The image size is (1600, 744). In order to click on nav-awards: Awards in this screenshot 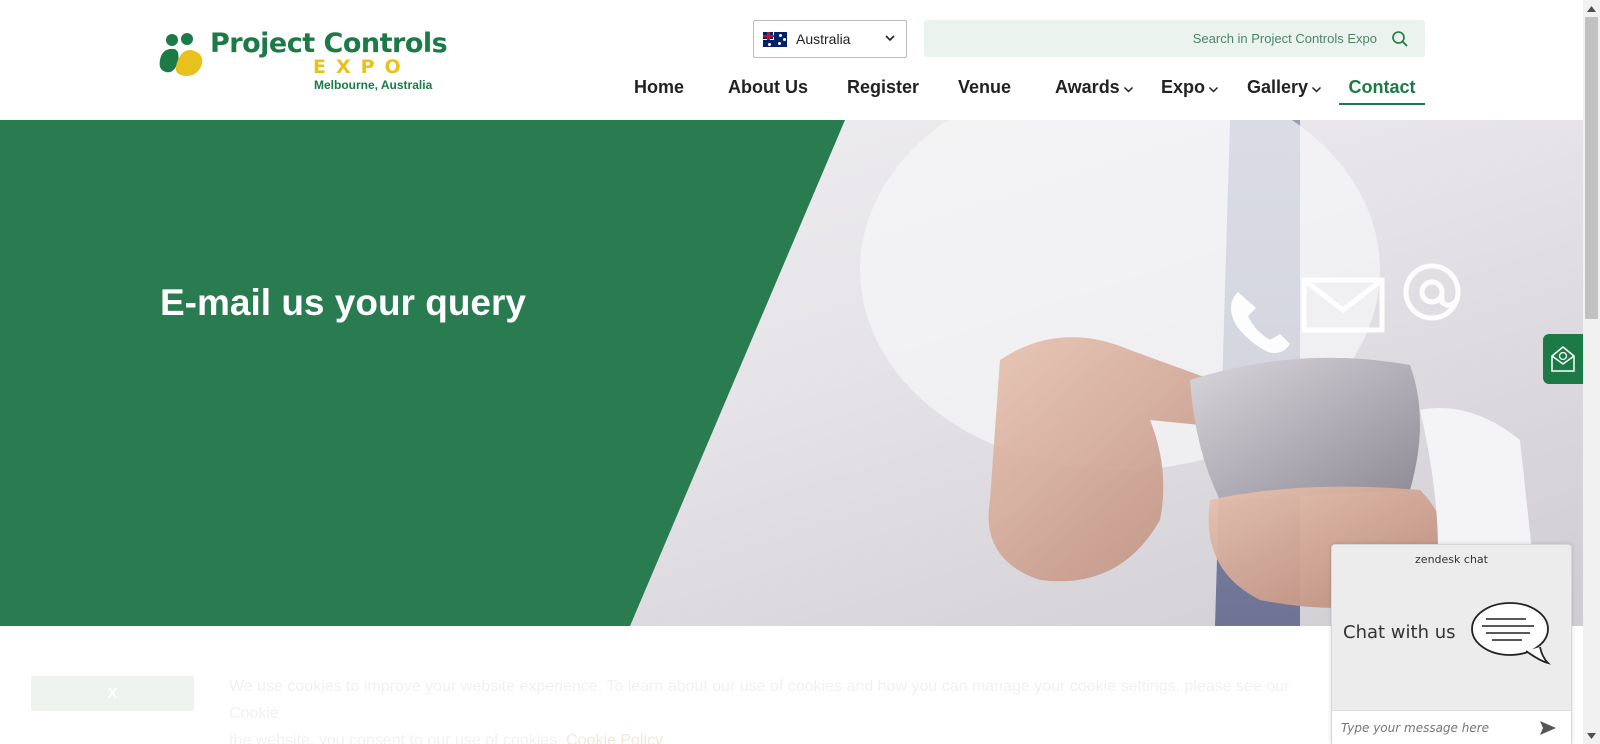, I will do `click(1094, 89)`.